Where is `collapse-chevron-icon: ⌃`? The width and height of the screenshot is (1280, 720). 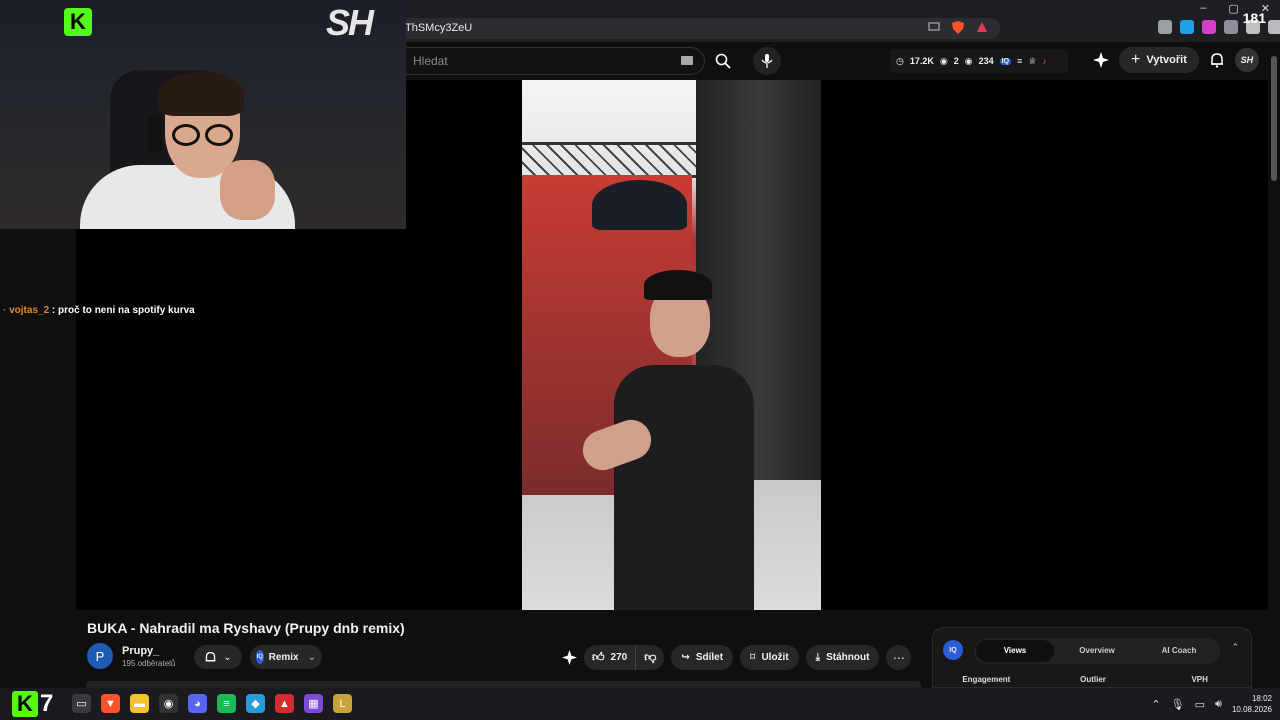
collapse-chevron-icon: ⌃ is located at coordinates (1235, 647).